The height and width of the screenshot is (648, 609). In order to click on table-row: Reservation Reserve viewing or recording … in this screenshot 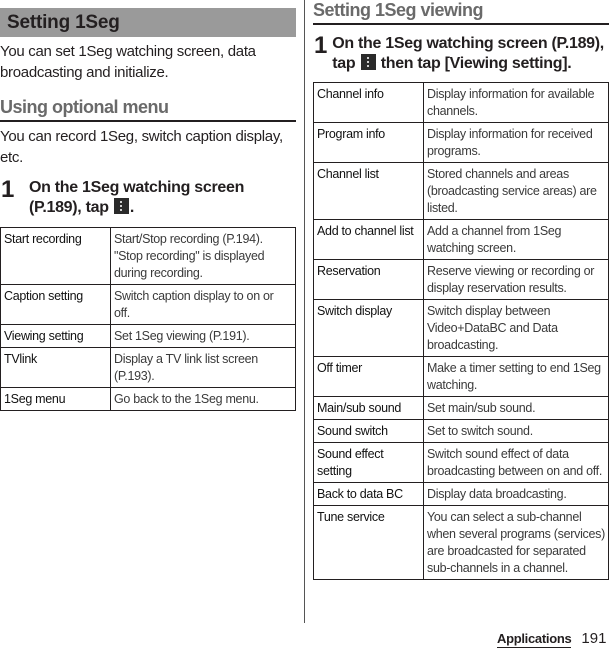, I will do `click(461, 279)`.